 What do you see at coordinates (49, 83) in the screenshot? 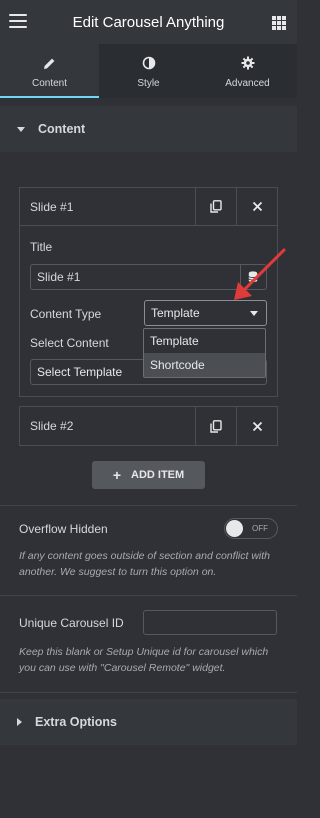
I see `tab-label: Content` at bounding box center [49, 83].